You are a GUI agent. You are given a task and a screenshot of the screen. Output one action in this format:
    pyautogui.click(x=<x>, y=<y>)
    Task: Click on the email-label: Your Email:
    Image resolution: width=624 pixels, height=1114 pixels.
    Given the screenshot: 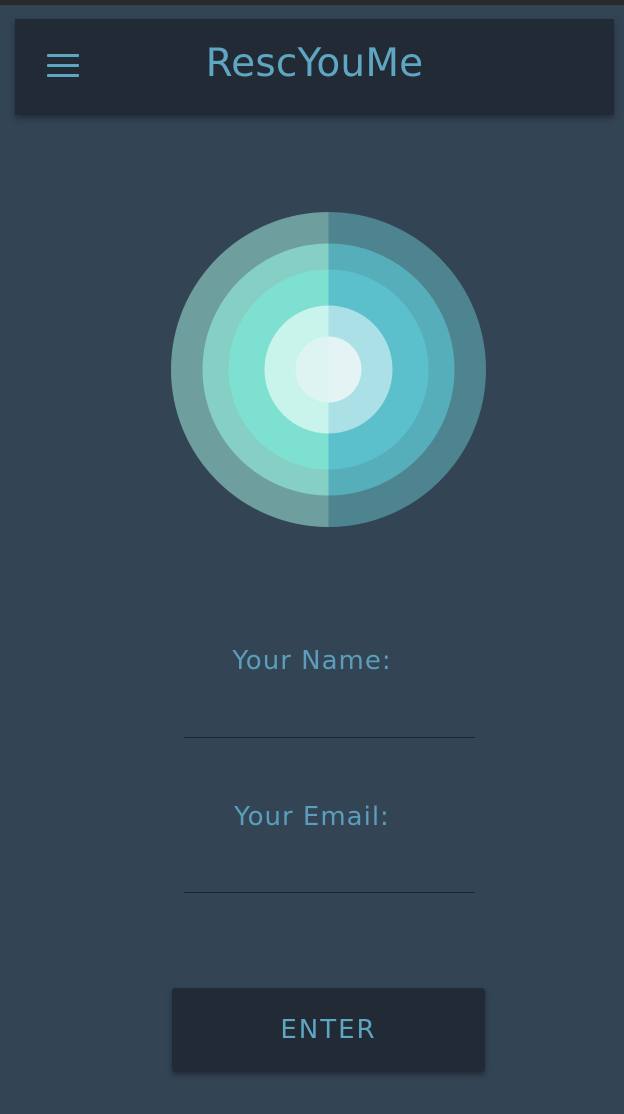 What is the action you would take?
    pyautogui.click(x=312, y=817)
    